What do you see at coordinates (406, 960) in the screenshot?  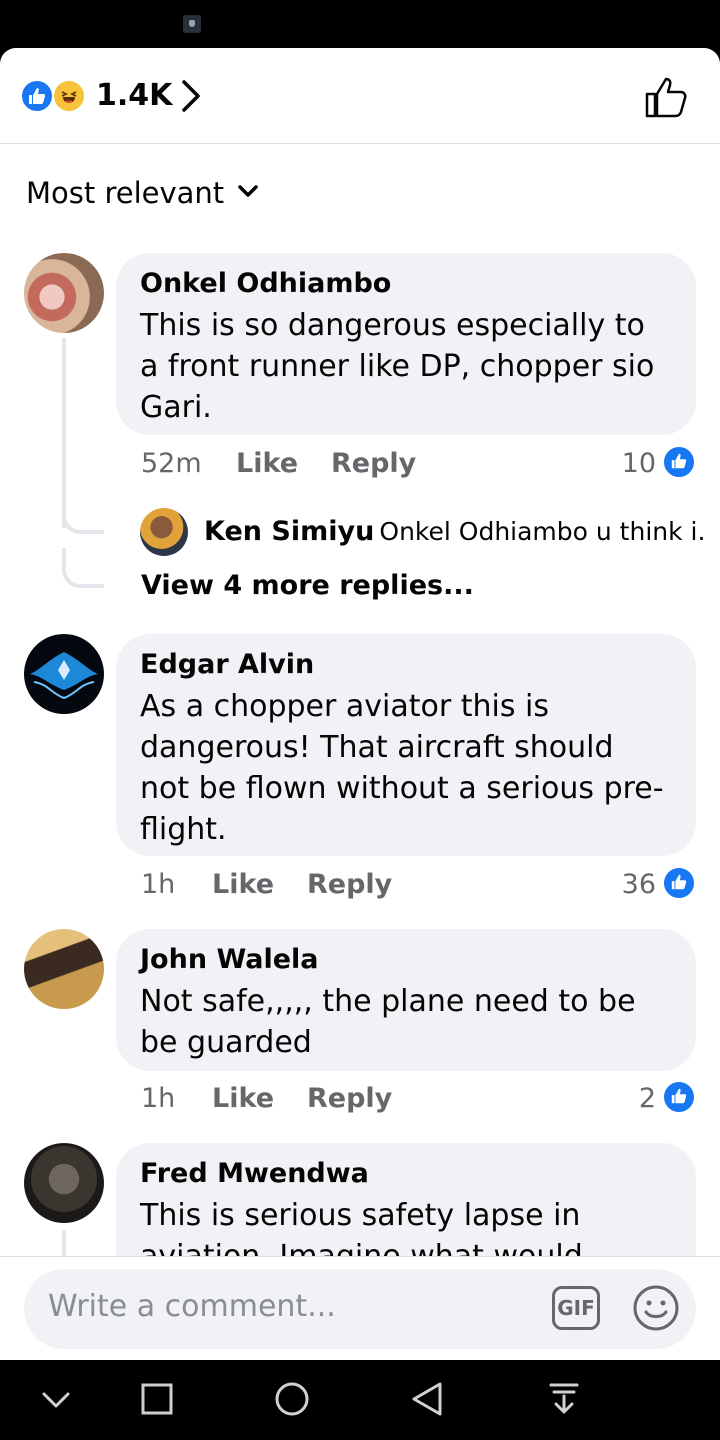 I see `comment-author: John Walela` at bounding box center [406, 960].